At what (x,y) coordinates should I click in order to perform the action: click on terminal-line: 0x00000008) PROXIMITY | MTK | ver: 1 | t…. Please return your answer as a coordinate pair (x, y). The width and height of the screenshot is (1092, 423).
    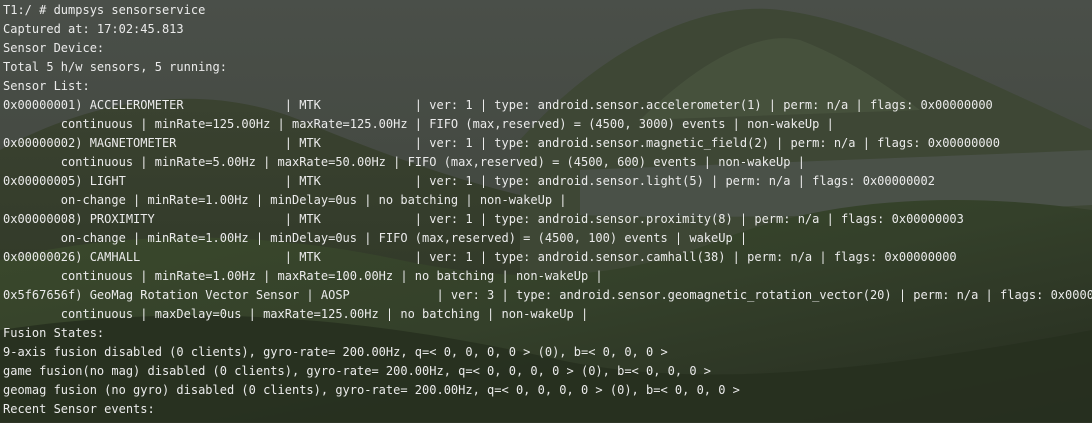
    Looking at the image, I should click on (483, 219).